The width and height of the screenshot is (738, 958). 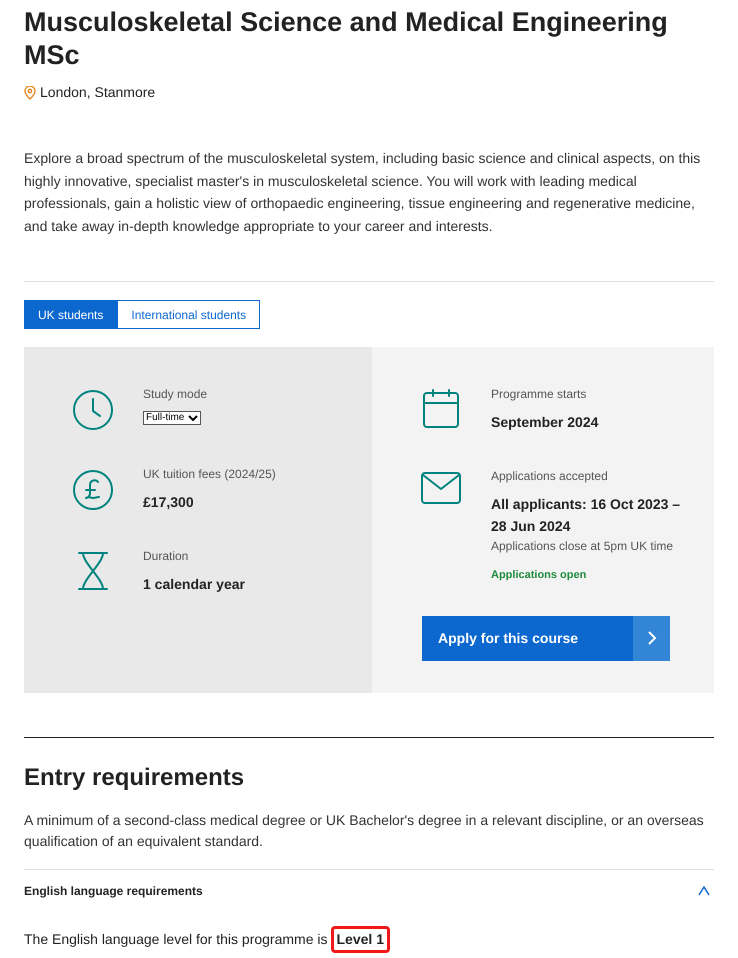 What do you see at coordinates (360, 939) in the screenshot?
I see `english-level-value: Level 1` at bounding box center [360, 939].